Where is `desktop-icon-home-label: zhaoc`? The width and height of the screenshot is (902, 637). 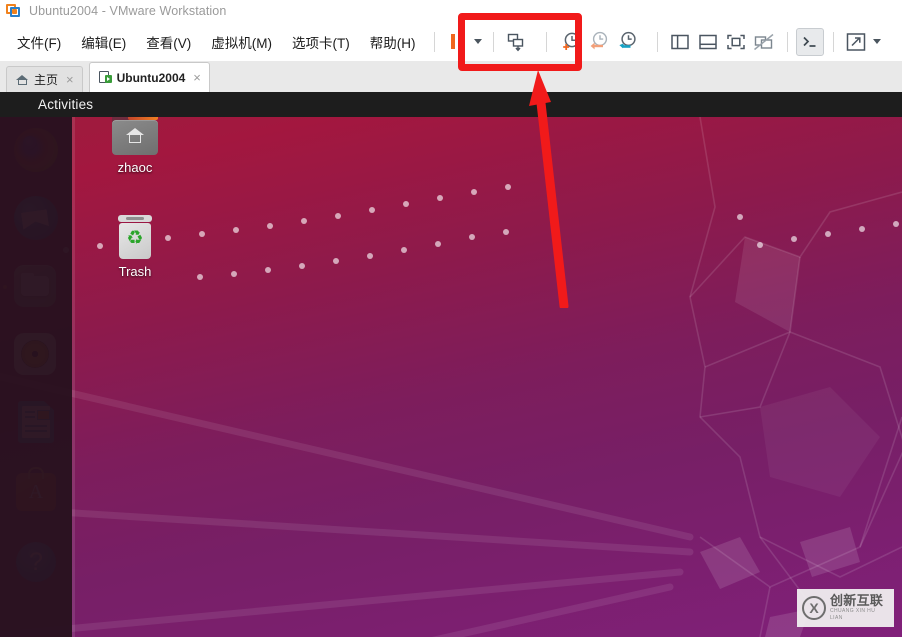
desktop-icon-home-label: zhaoc is located at coordinates (135, 167).